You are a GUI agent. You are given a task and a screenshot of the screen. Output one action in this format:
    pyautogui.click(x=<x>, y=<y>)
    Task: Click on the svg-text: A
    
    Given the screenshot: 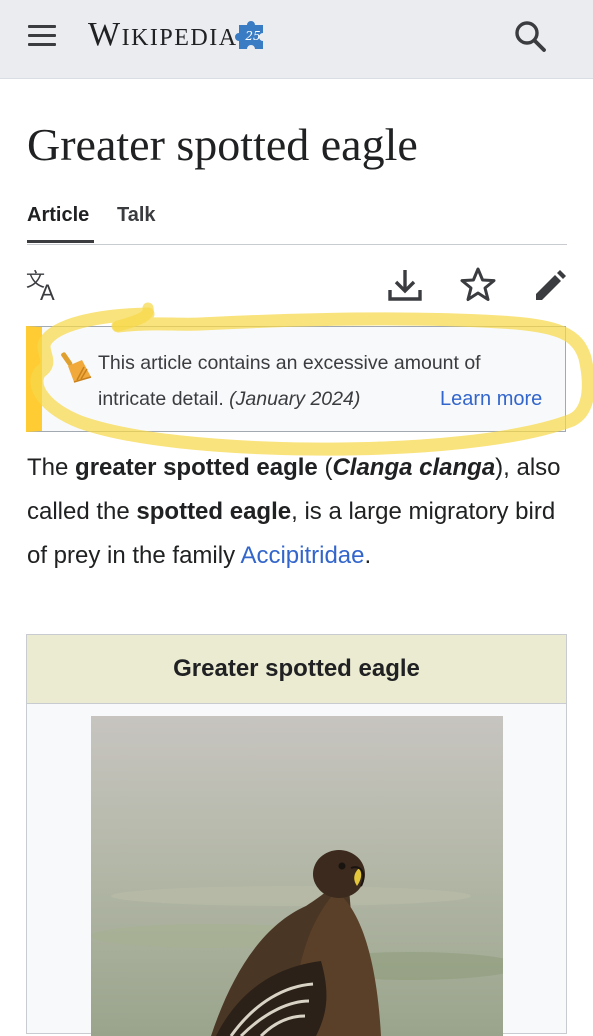 What is the action you would take?
    pyautogui.click(x=47, y=292)
    